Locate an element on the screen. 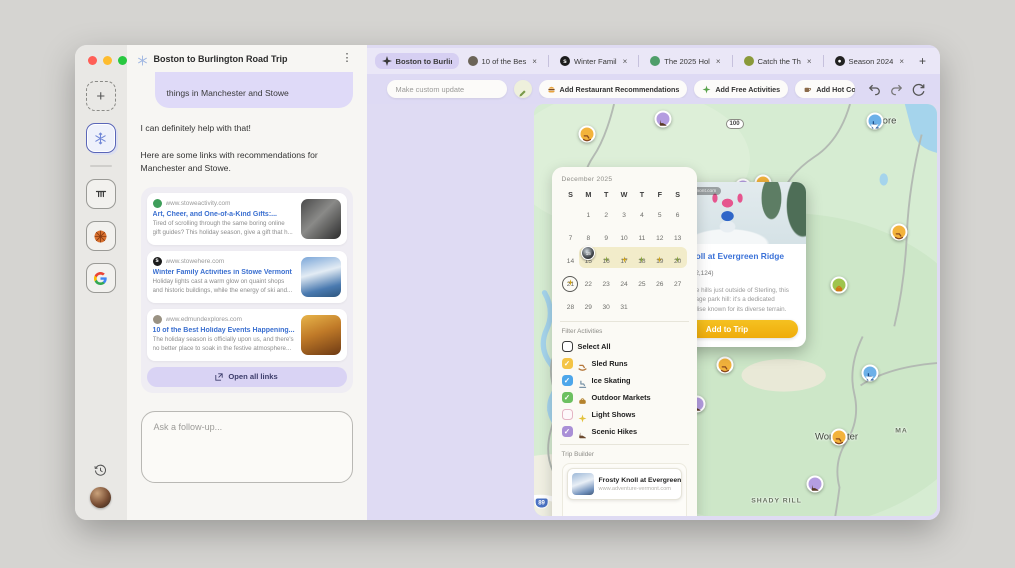  calendar-day-27: 27 is located at coordinates (678, 280).